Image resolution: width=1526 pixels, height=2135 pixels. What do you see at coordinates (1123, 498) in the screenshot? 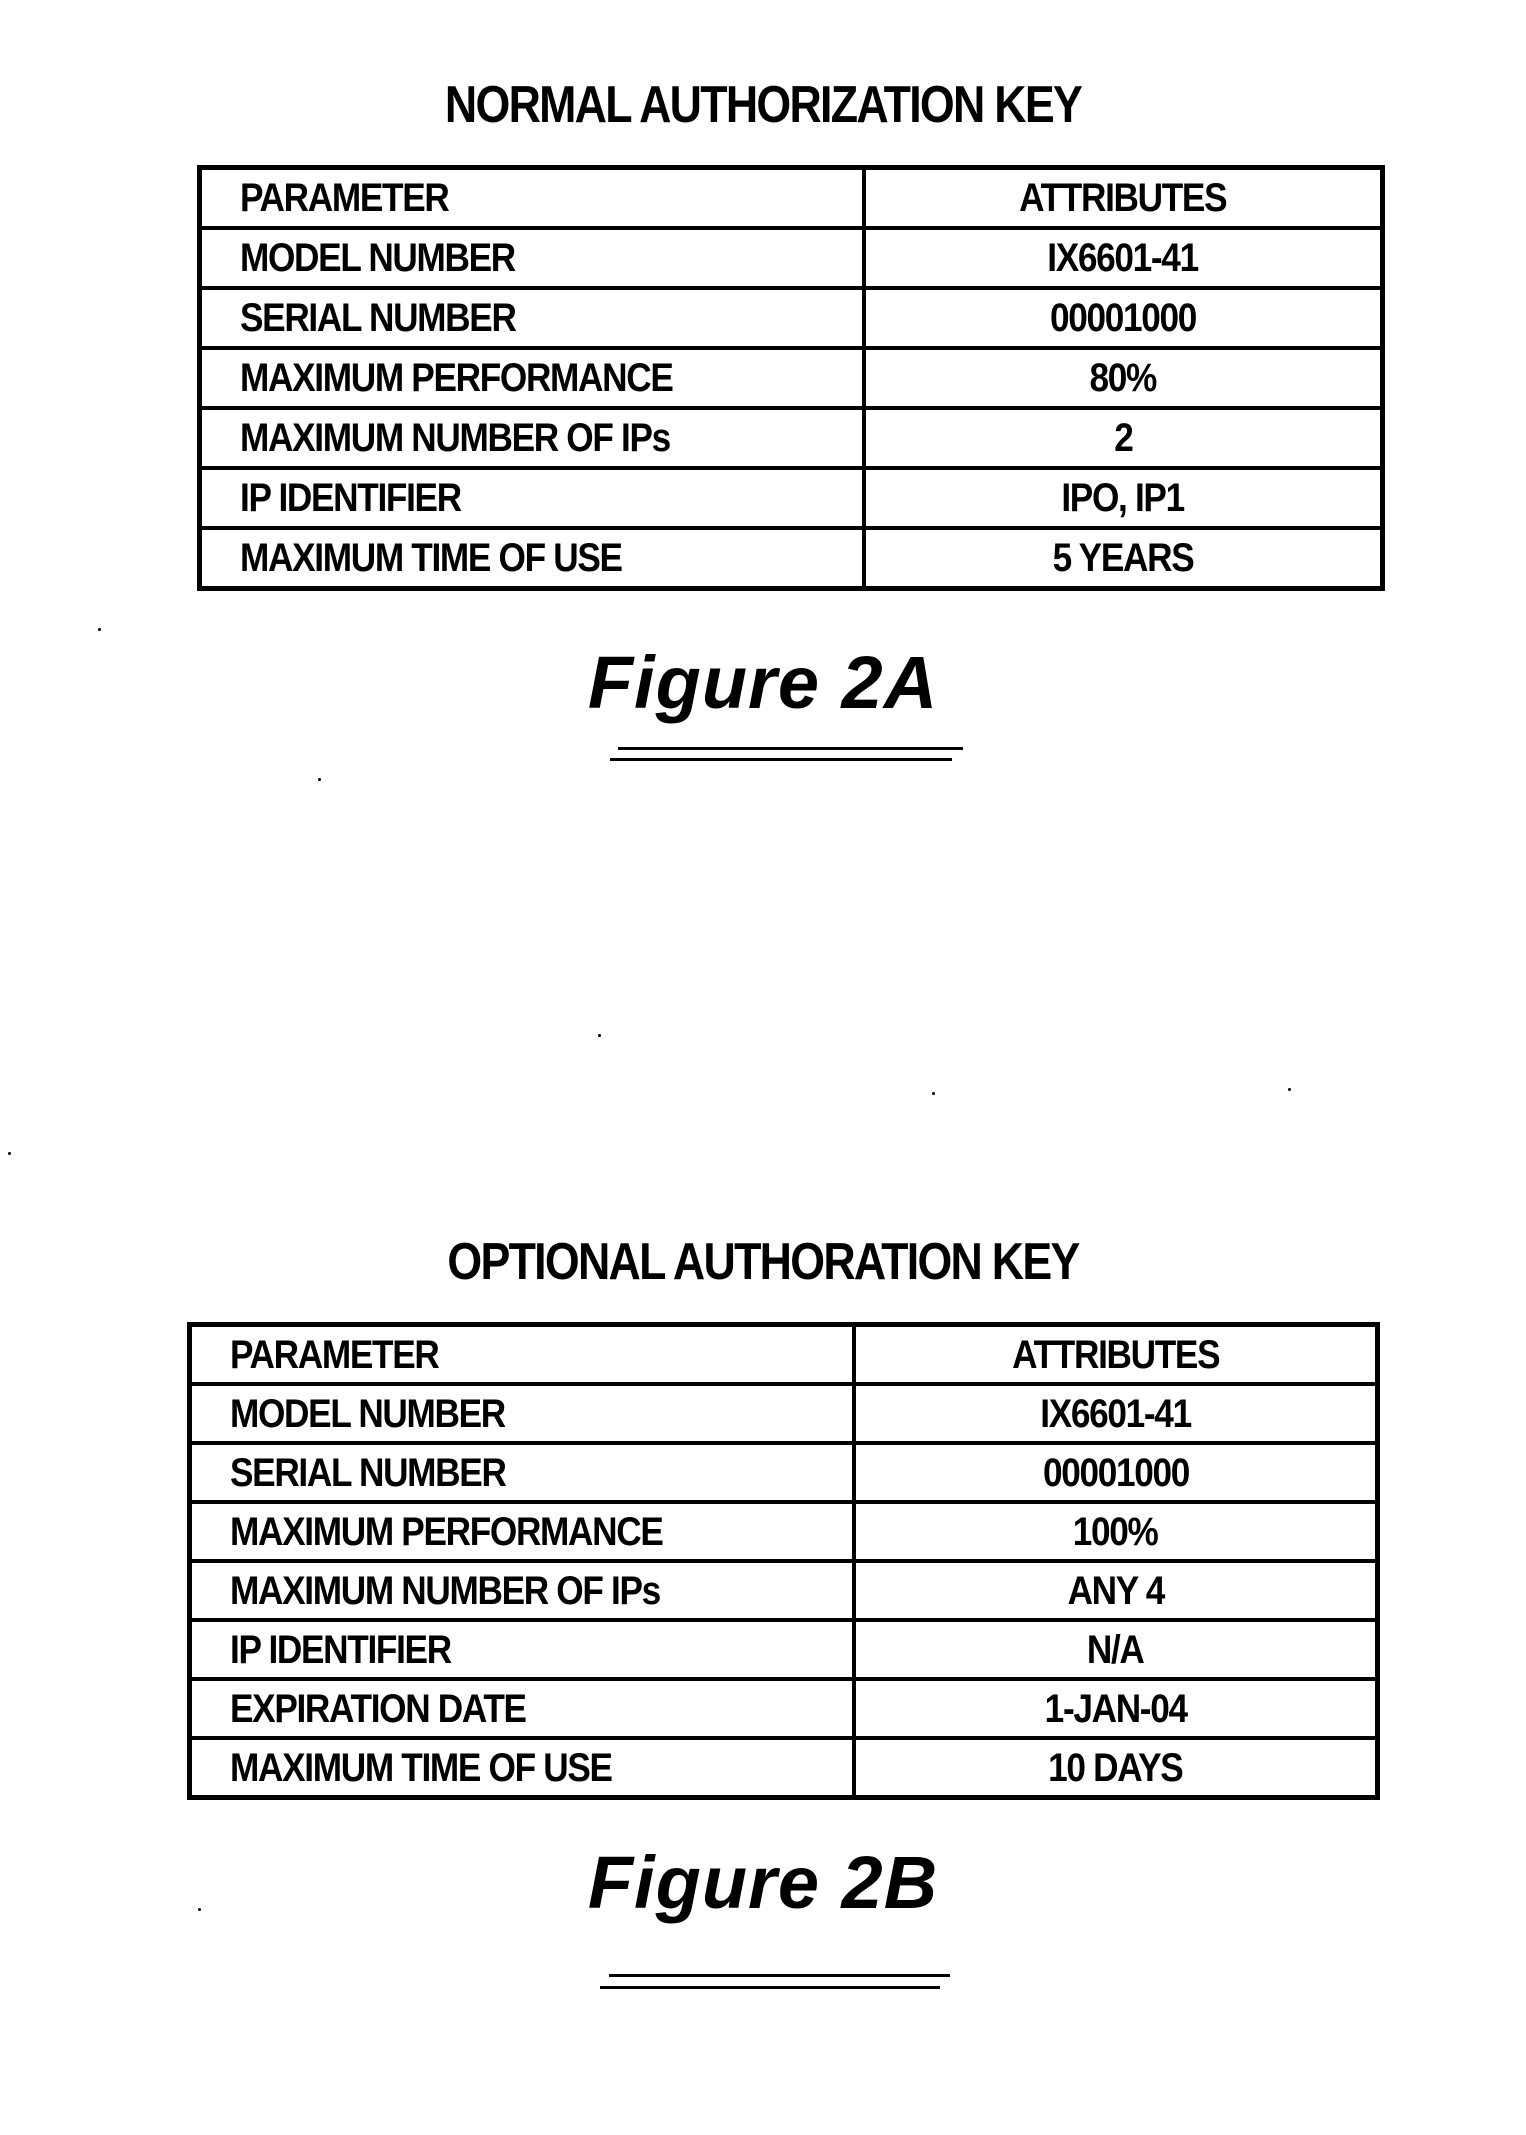
I see `attribute-cell: IPO, IP1` at bounding box center [1123, 498].